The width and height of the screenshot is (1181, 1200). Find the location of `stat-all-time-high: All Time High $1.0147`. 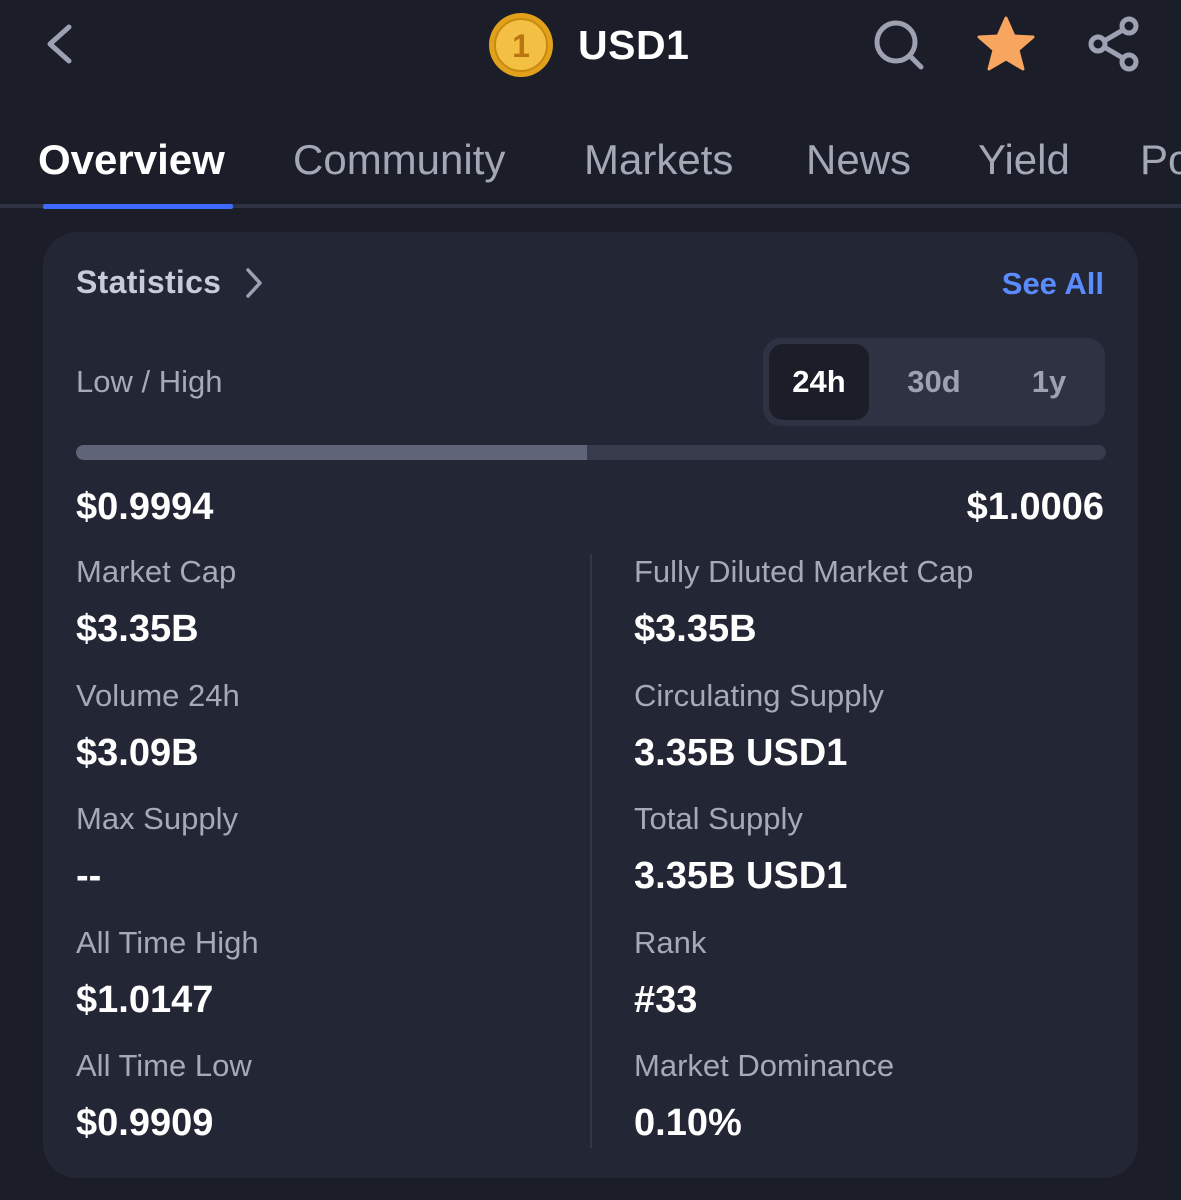

stat-all-time-high: All Time High $1.0147 is located at coordinates (167, 973).